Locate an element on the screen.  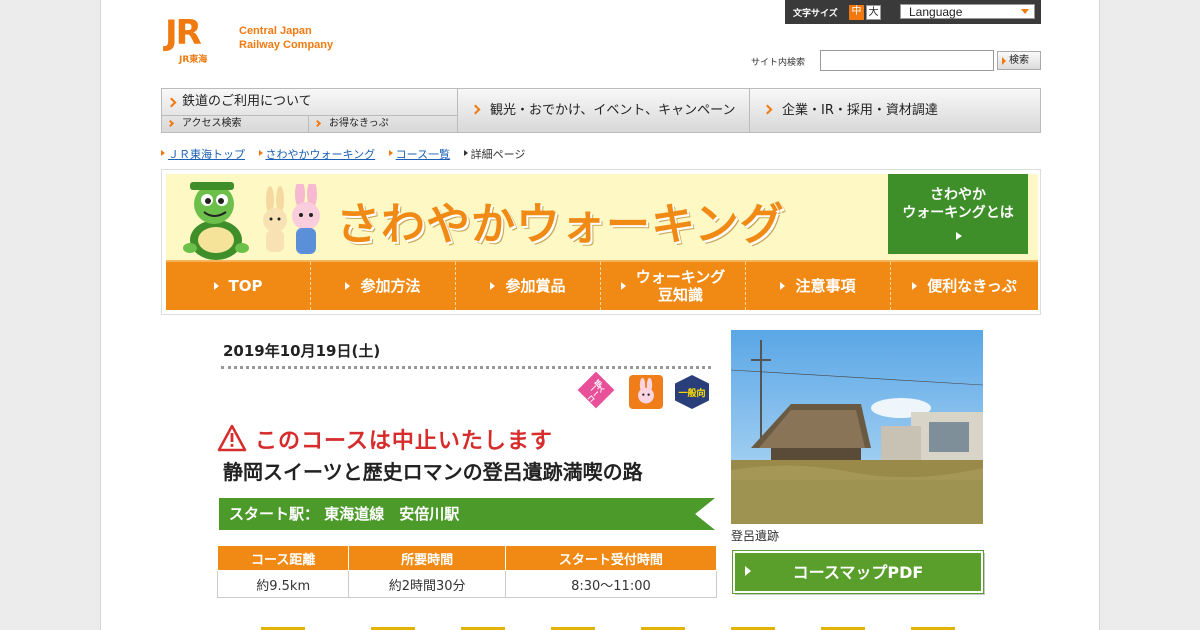
cancel-notice: このコースは中止いたします is located at coordinates (404, 441).